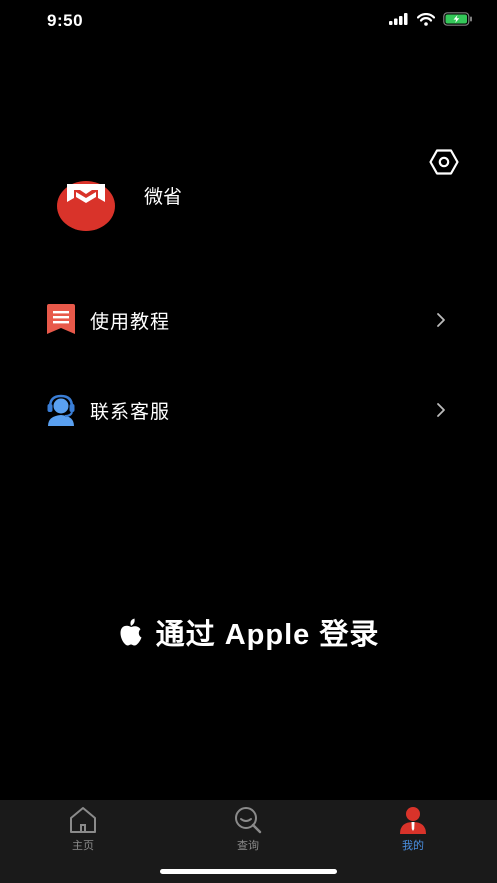  I want to click on battery-charging-icon, so click(457, 19).